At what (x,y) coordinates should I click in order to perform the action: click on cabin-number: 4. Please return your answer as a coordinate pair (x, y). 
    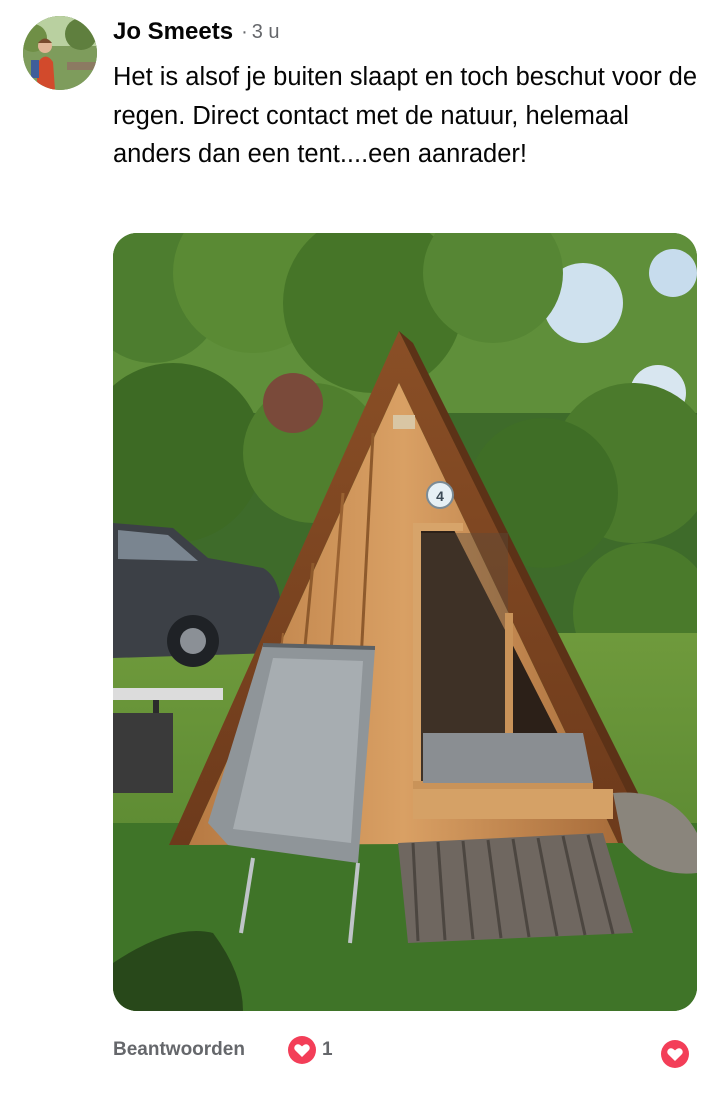
    Looking at the image, I should click on (440, 496).